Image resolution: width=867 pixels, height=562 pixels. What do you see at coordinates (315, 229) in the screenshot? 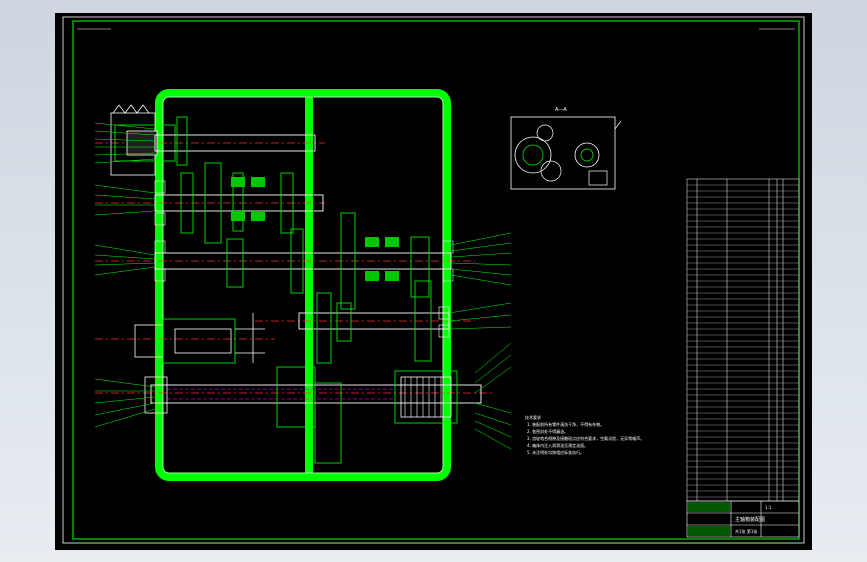
I see `sliding-gear-blocks` at bounding box center [315, 229].